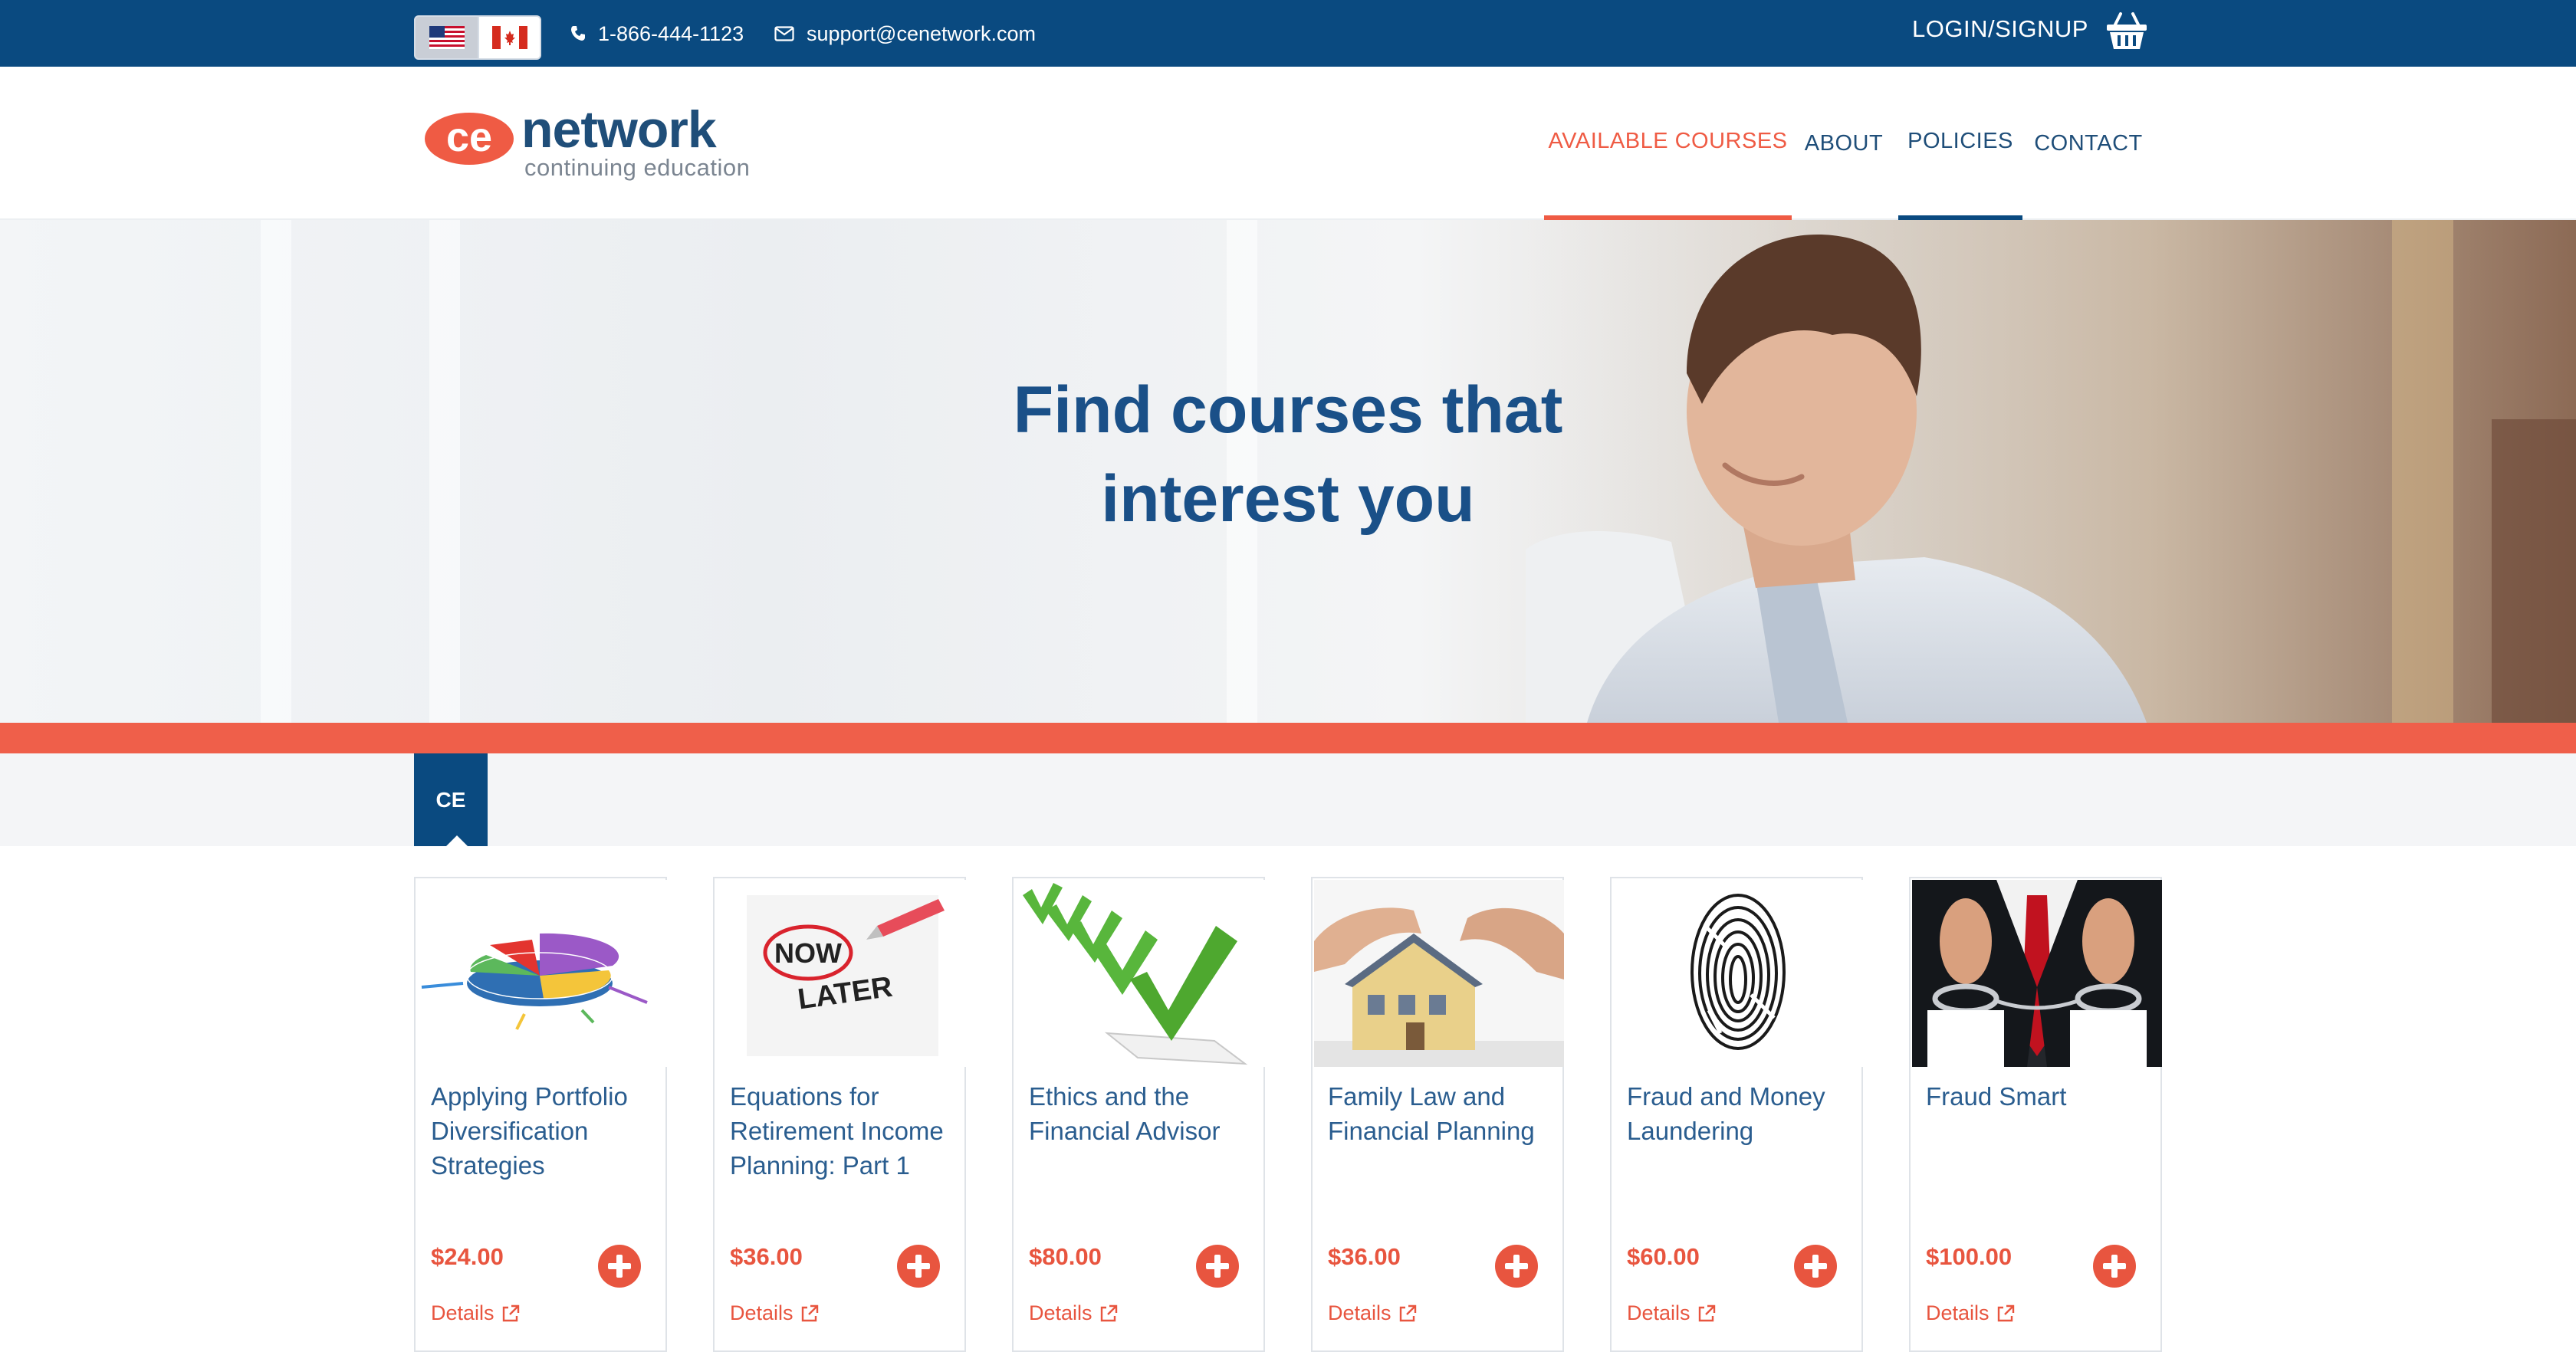 This screenshot has width=2576, height=1352. Describe the element at coordinates (1288, 799) in the screenshot. I see `category-tab-strip: CE` at that location.